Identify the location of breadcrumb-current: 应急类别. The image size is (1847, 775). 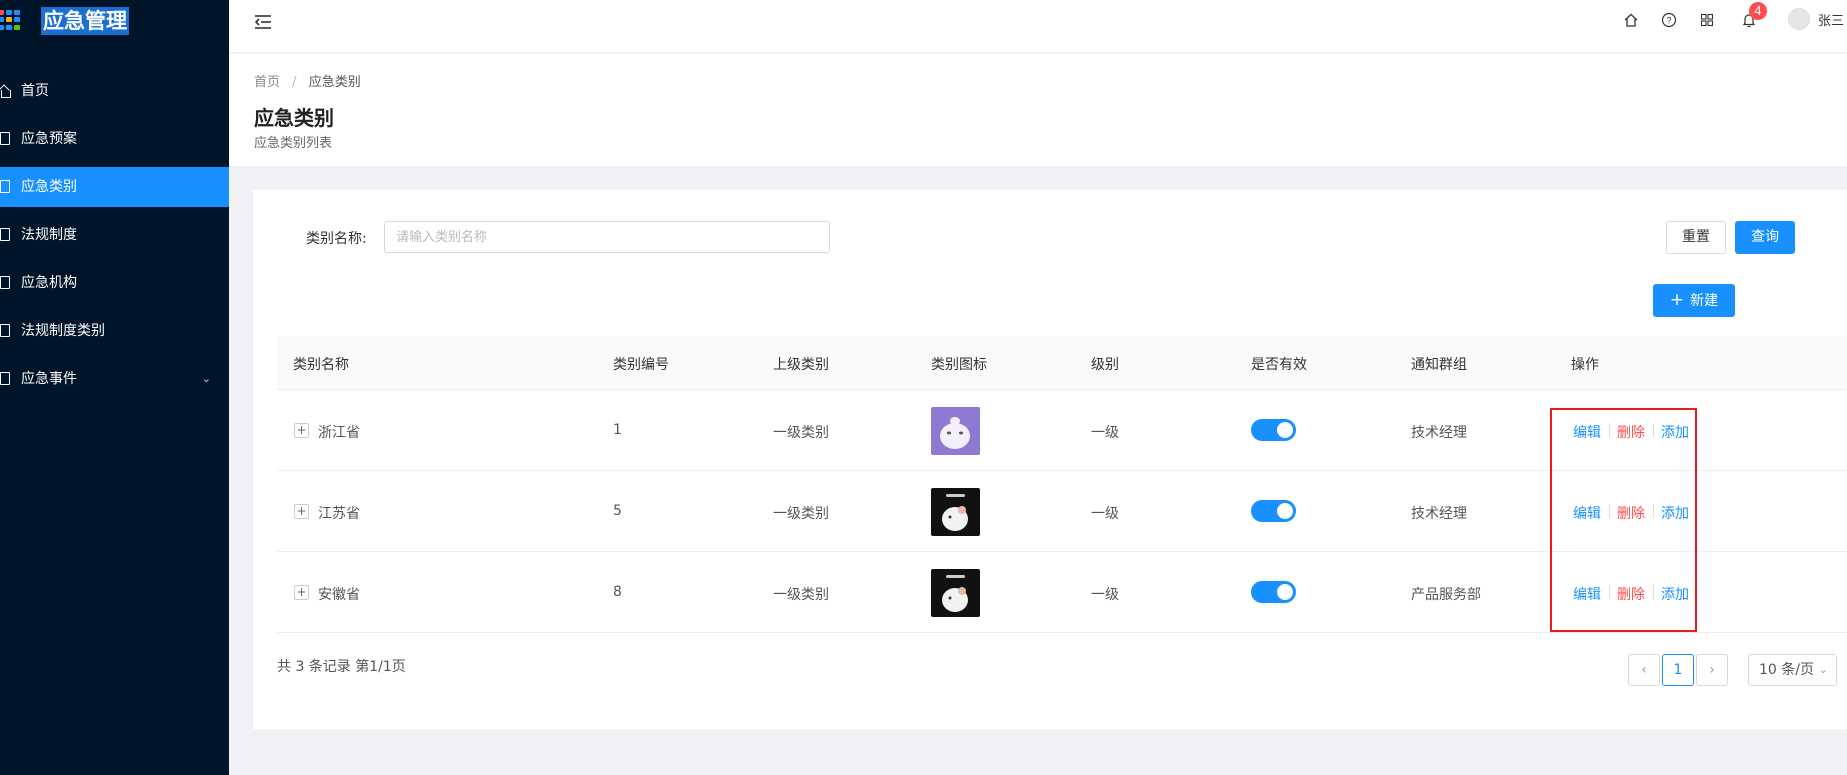
(334, 82).